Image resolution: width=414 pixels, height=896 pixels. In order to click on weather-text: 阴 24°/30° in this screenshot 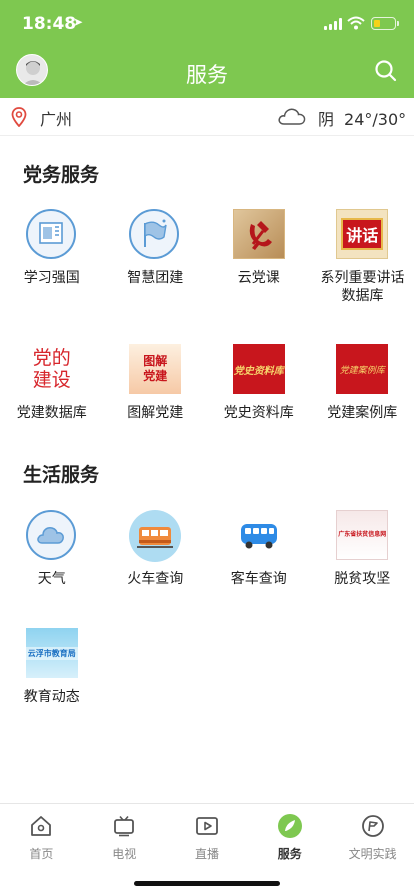, I will do `click(362, 118)`.